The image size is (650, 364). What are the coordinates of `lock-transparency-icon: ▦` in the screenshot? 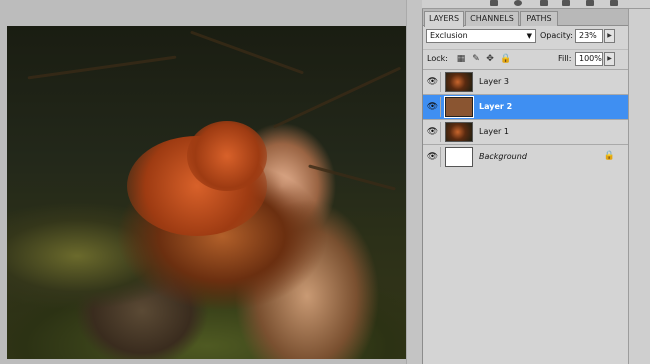 It's located at (461, 59).